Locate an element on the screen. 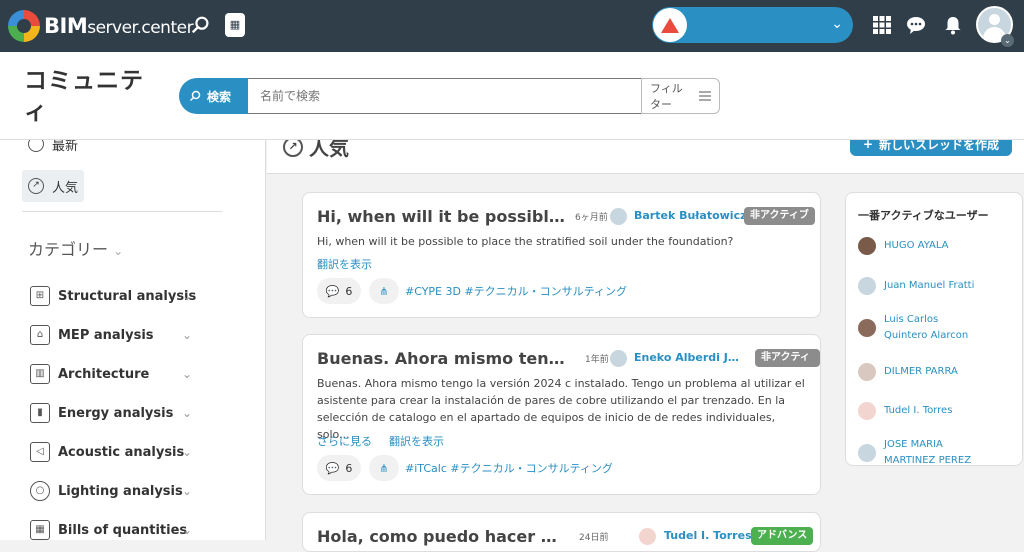  chat-icon is located at coordinates (916, 25).